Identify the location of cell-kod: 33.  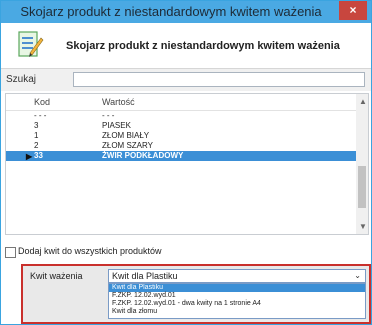
(38, 155).